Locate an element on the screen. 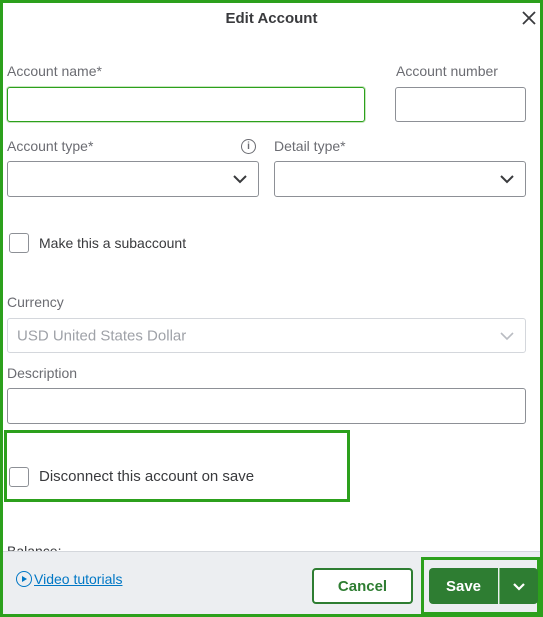 This screenshot has height=617, width=543. subaccount-label: Make this a subaccount is located at coordinates (113, 243).